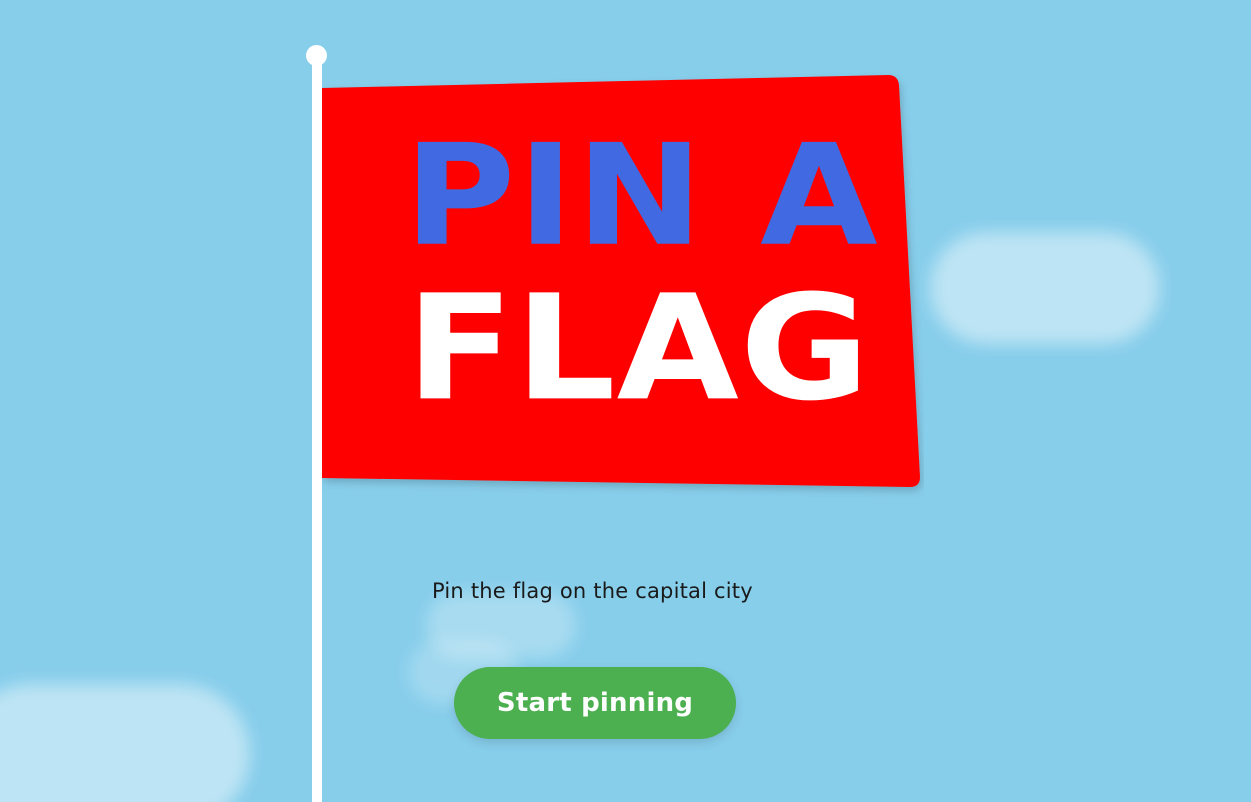 This screenshot has width=1251, height=802. Describe the element at coordinates (595, 703) in the screenshot. I see `start-pinning-button: Start pinning` at that location.